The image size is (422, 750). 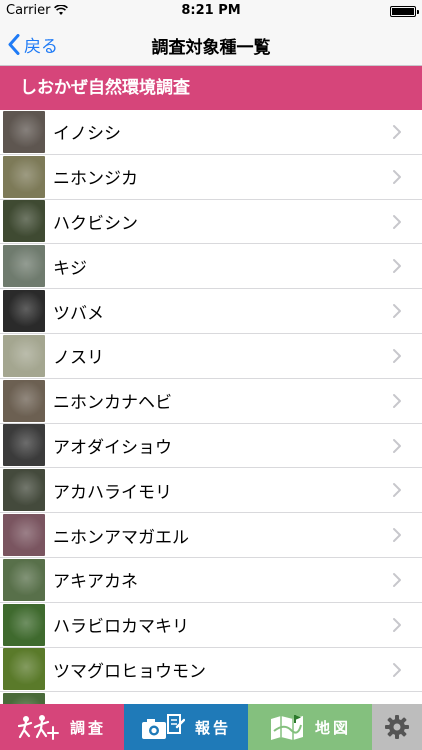 I want to click on list-item: アオダイショウ, so click(x=211, y=446).